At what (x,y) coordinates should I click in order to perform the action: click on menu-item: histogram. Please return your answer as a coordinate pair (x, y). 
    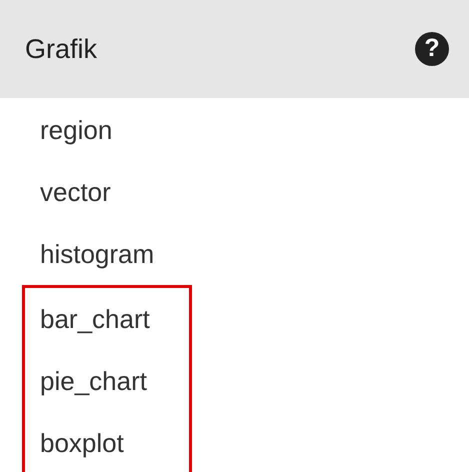
    Looking at the image, I should click on (97, 254).